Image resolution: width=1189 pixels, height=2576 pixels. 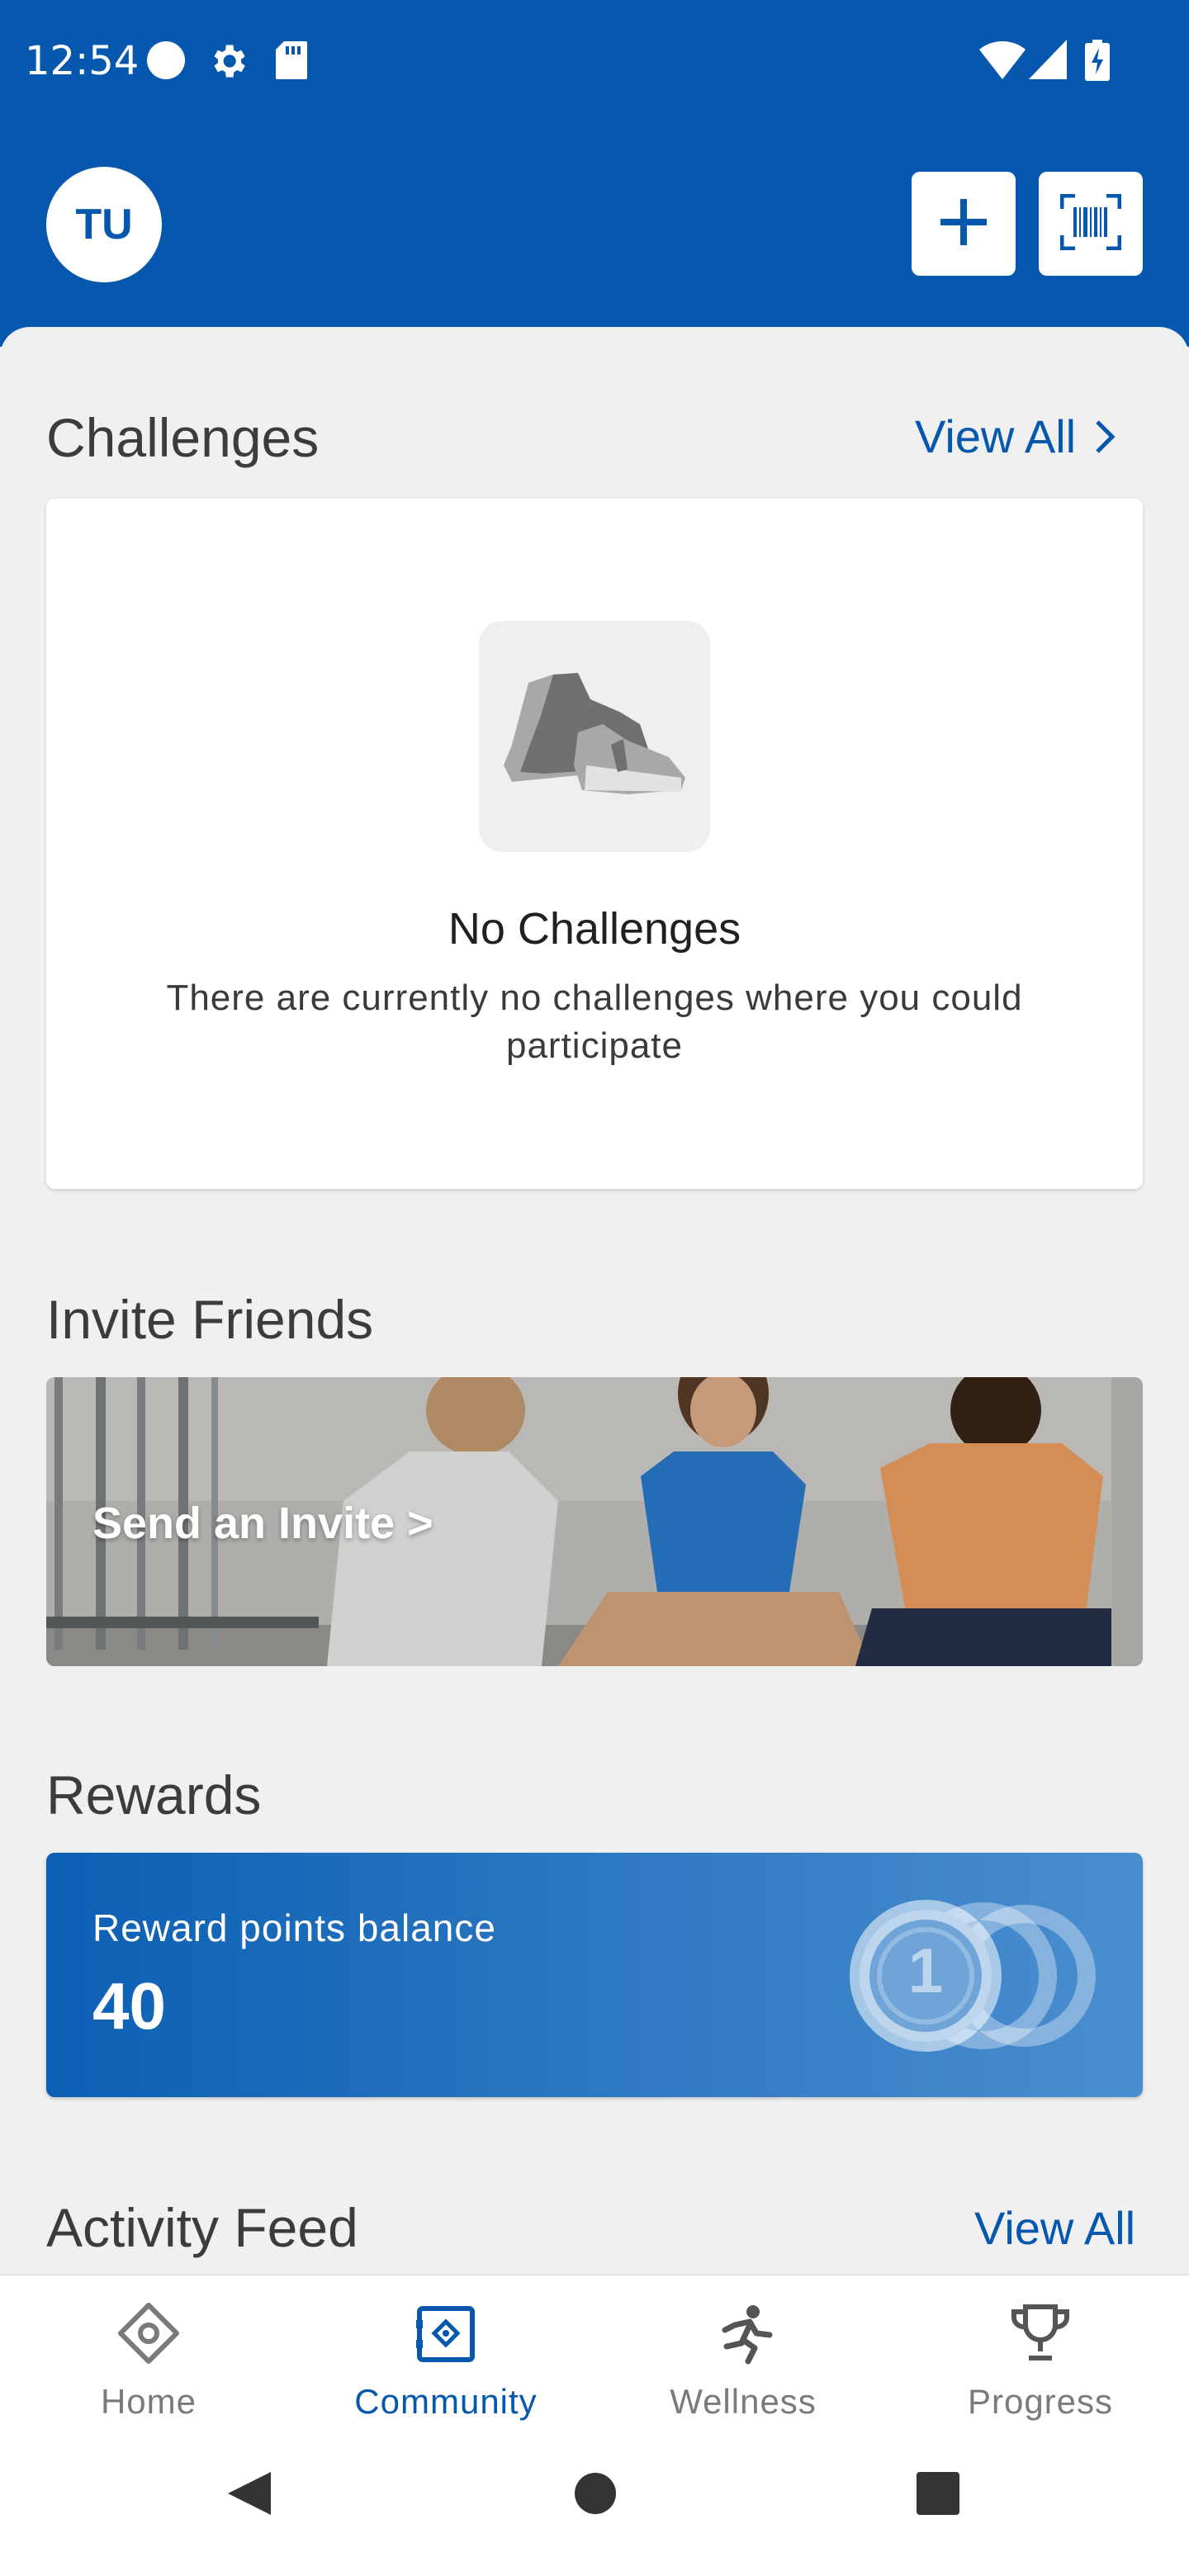 What do you see at coordinates (743, 2374) in the screenshot?
I see `nav-wellness: Wellness` at bounding box center [743, 2374].